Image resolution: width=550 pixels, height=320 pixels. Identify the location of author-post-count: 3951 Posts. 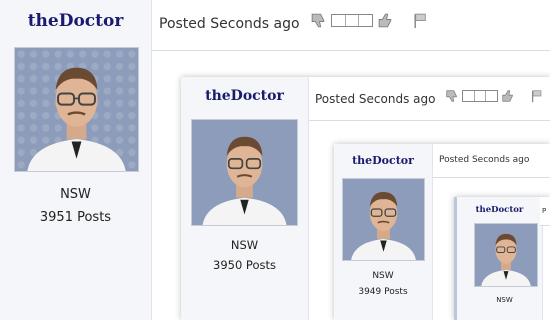
(75, 217).